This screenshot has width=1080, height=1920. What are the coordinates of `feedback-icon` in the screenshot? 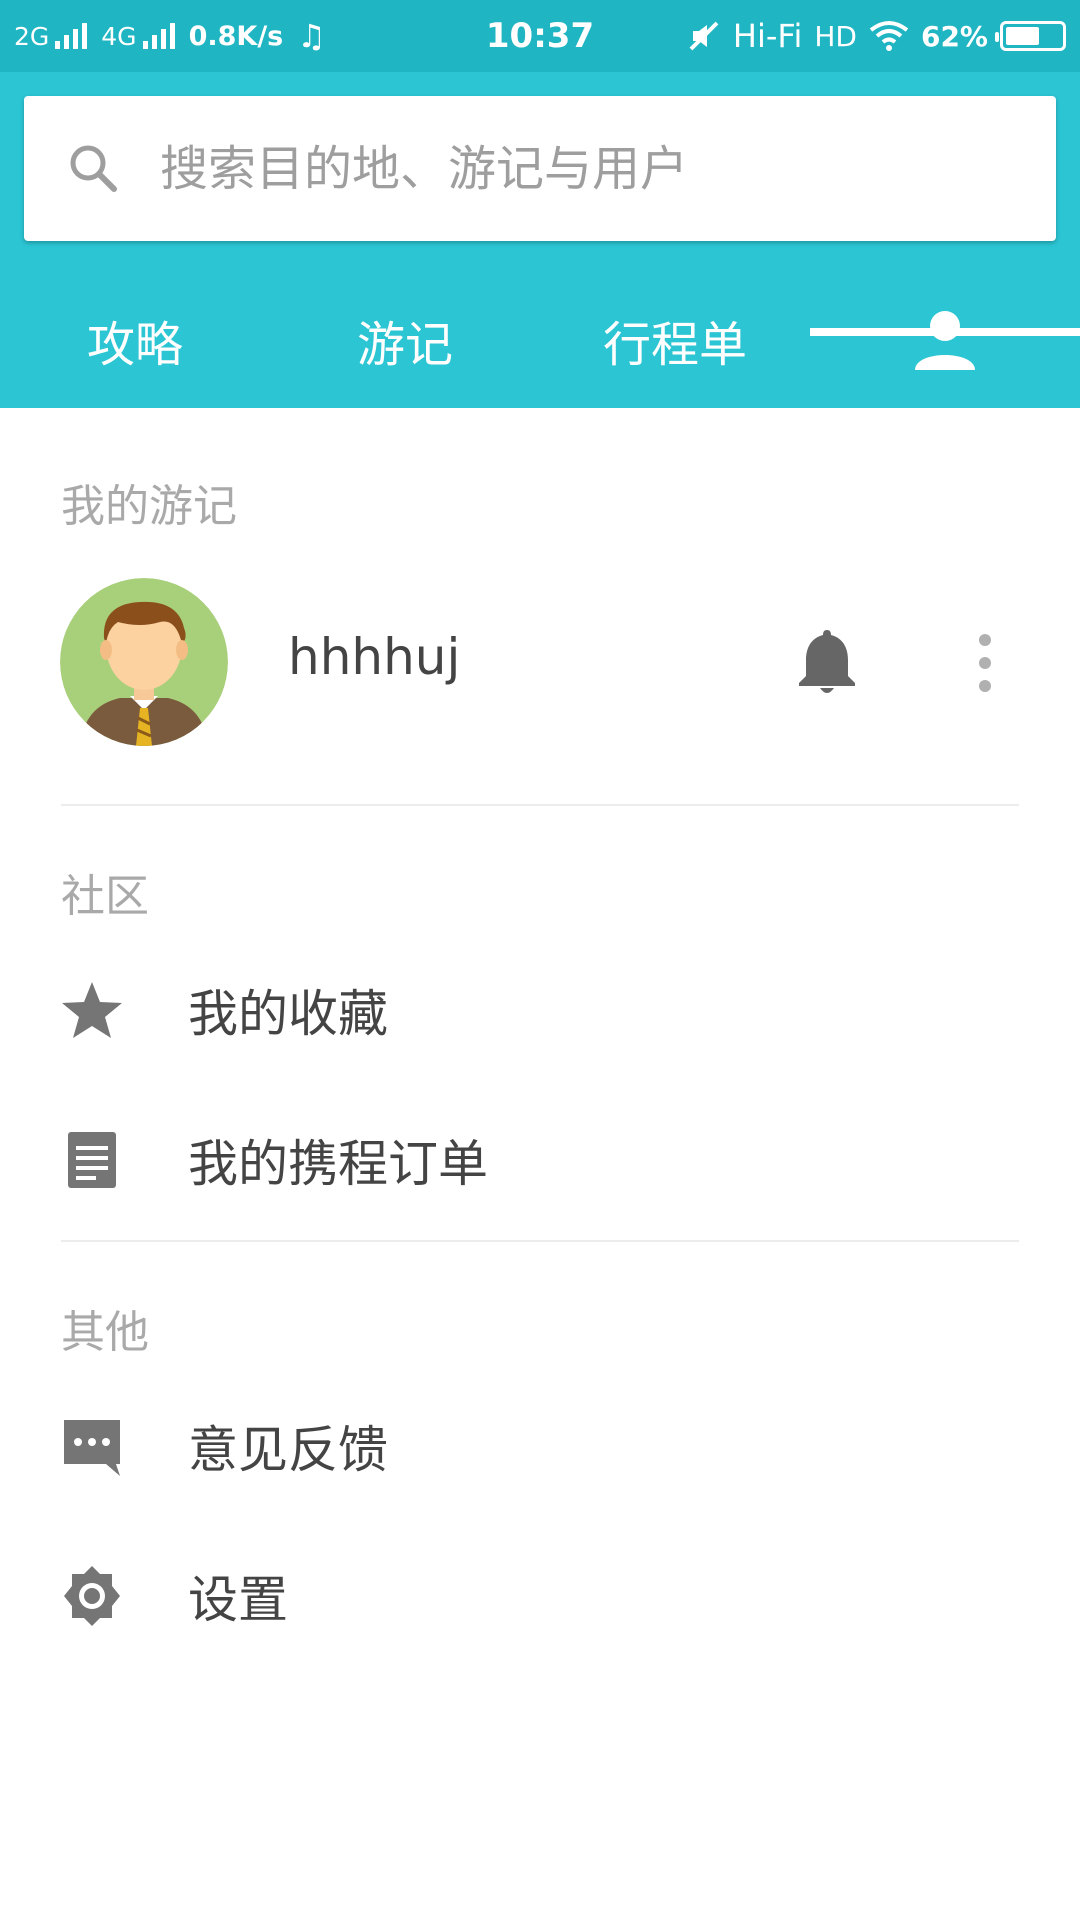 It's located at (92, 1448).